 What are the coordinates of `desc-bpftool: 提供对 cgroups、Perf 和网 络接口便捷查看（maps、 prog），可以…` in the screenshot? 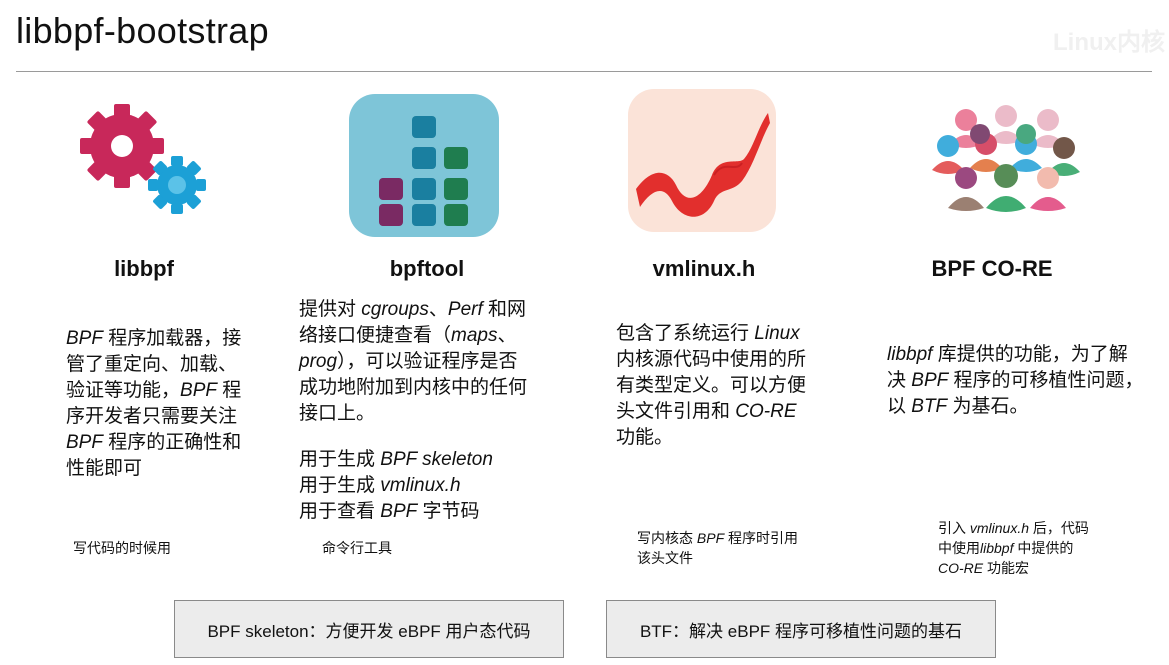 It's located at (429, 362).